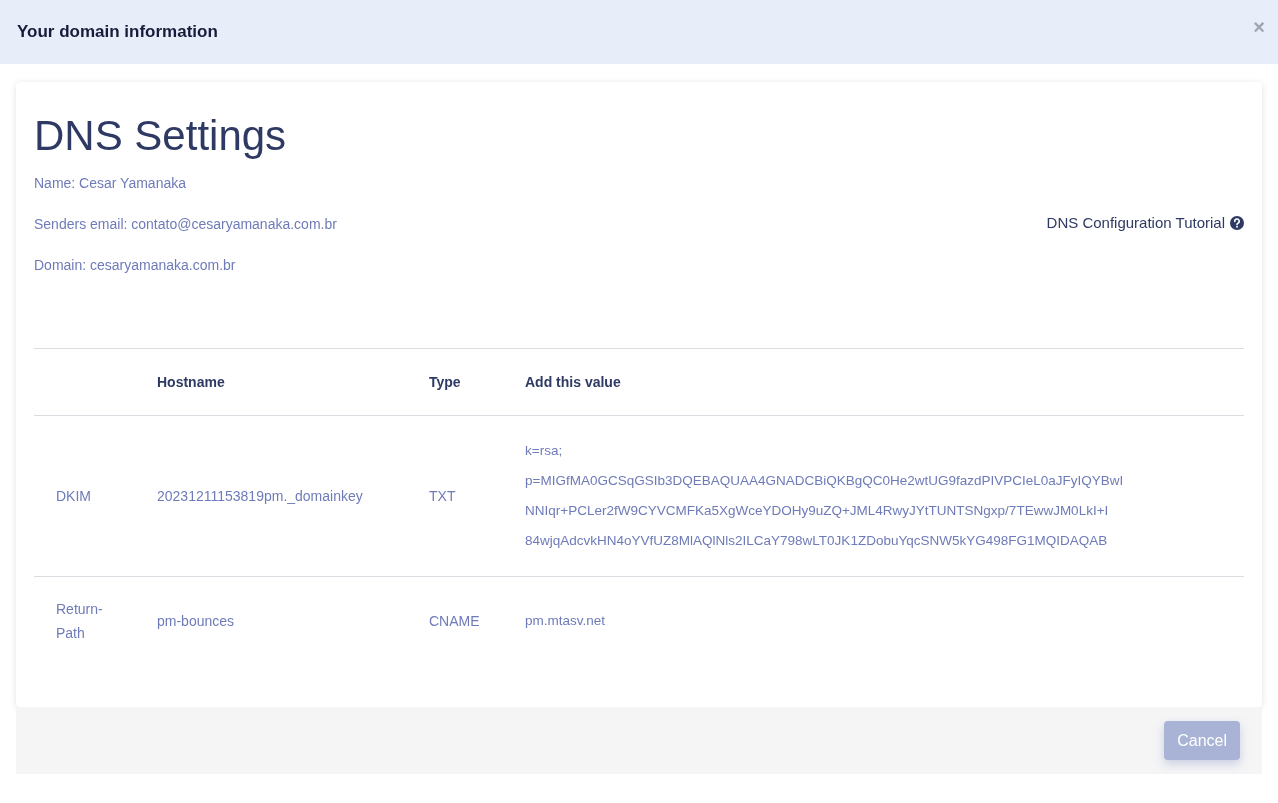 The width and height of the screenshot is (1278, 803). I want to click on page-heading: DNS Settings, so click(161, 136).